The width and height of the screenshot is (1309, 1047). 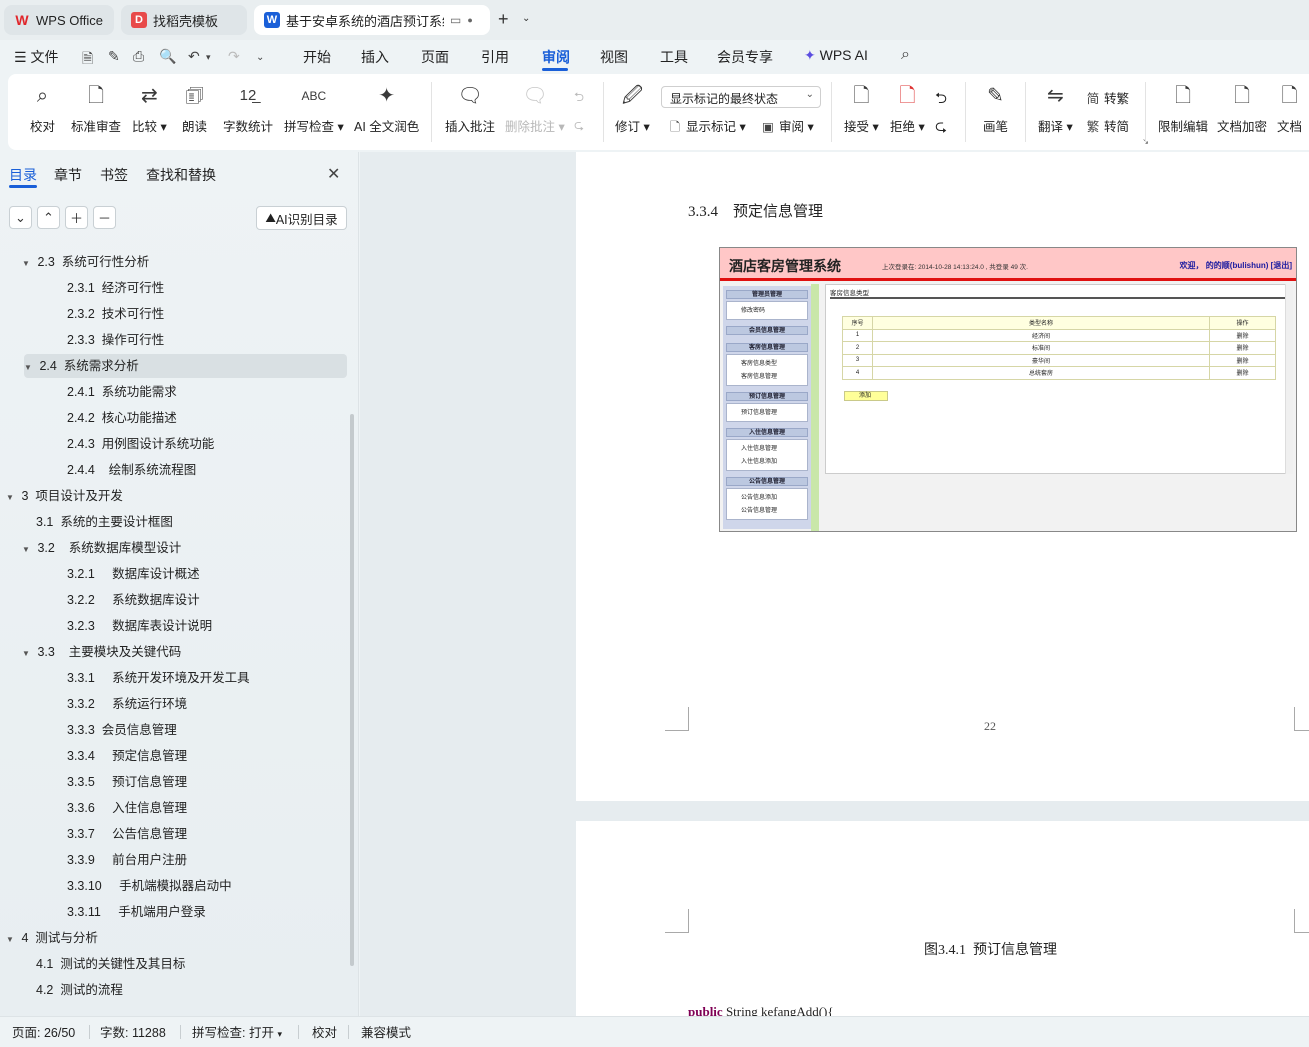 What do you see at coordinates (149, 886) in the screenshot?
I see `toc-item: 3.3.10 手机端模拟器启动中` at bounding box center [149, 886].